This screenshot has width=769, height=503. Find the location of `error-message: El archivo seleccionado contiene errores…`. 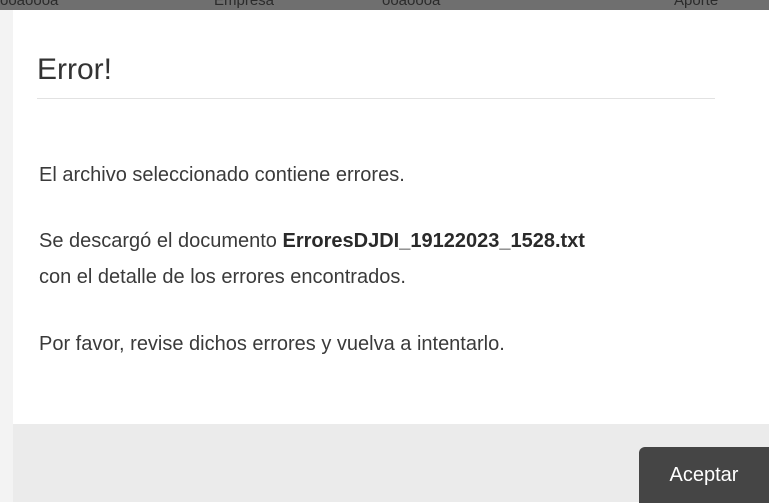

error-message: El archivo seleccionado contiene errores… is located at coordinates (222, 175).